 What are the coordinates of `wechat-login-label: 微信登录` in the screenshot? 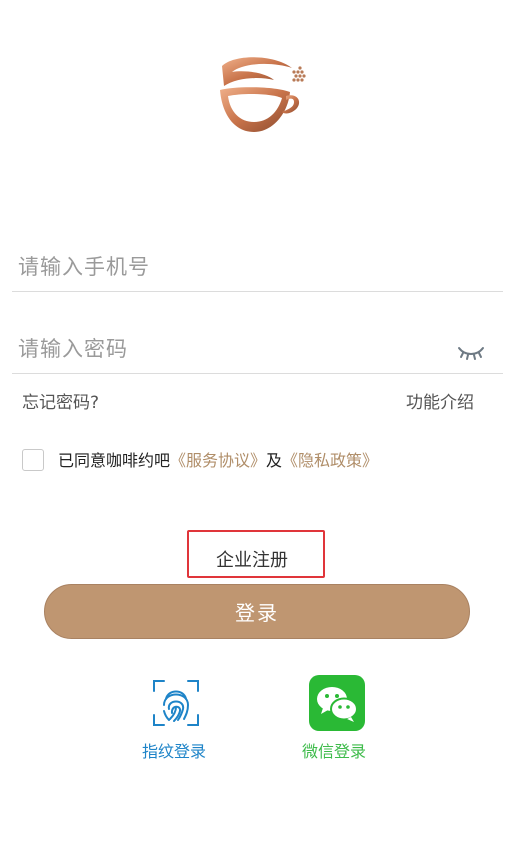 It's located at (334, 750).